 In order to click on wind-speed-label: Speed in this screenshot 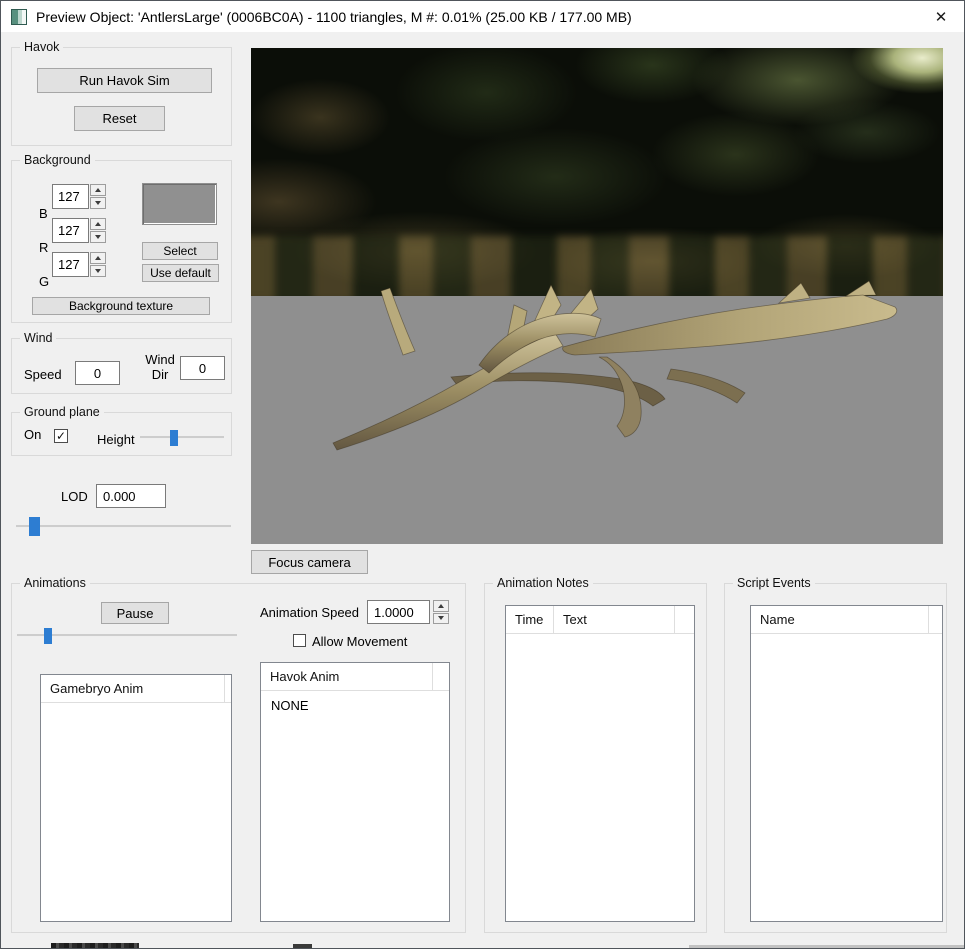, I will do `click(43, 374)`.